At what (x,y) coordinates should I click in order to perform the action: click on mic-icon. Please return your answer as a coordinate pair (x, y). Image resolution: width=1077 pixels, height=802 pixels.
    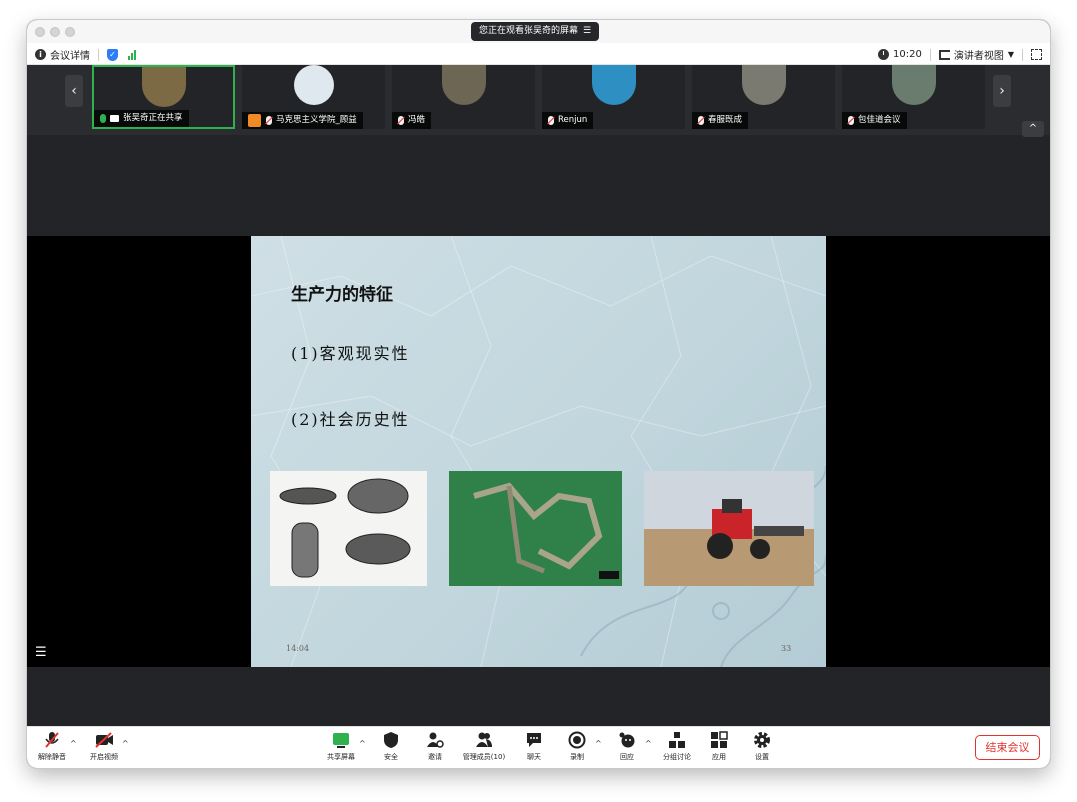
    Looking at the image, I should click on (103, 118).